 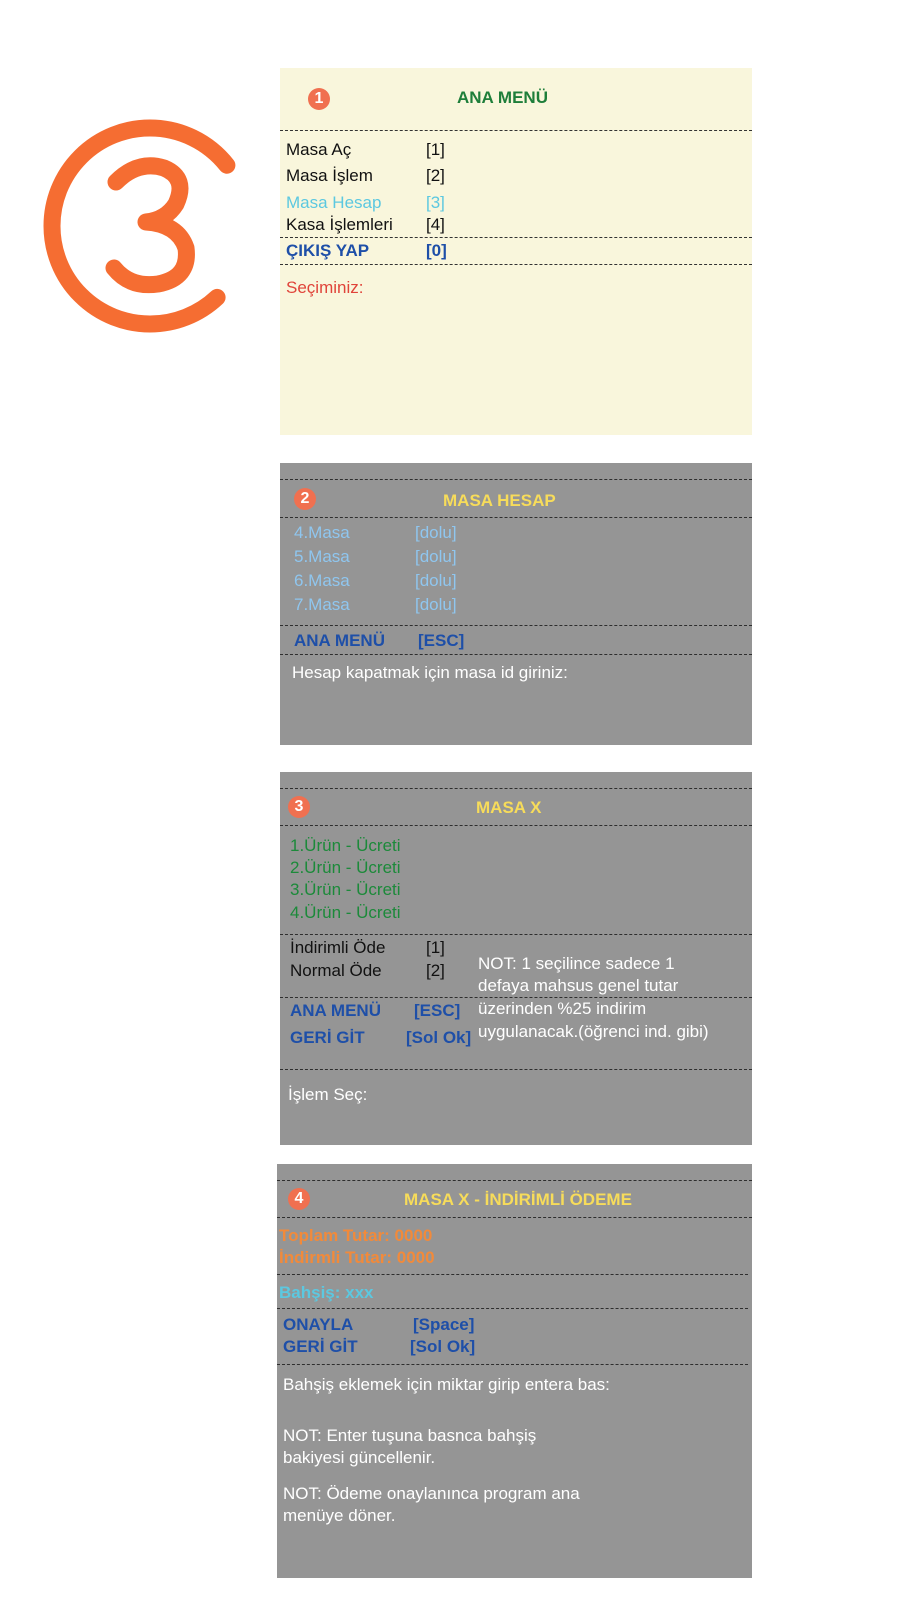 I want to click on menu-key-1: [1], so click(x=435, y=149).